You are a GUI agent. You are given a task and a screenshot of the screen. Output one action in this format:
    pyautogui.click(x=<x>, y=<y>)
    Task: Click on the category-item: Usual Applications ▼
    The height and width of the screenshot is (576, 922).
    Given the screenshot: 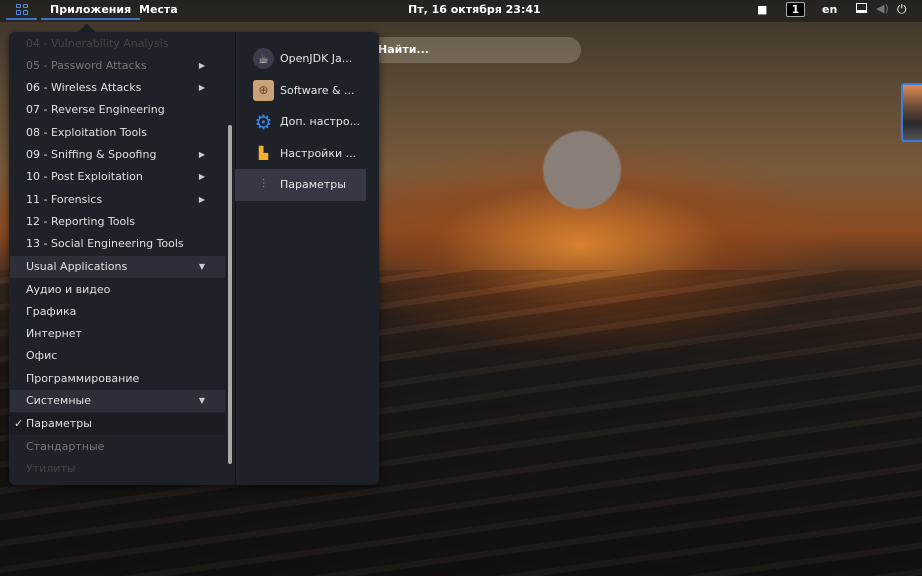 What is the action you would take?
    pyautogui.click(x=117, y=267)
    